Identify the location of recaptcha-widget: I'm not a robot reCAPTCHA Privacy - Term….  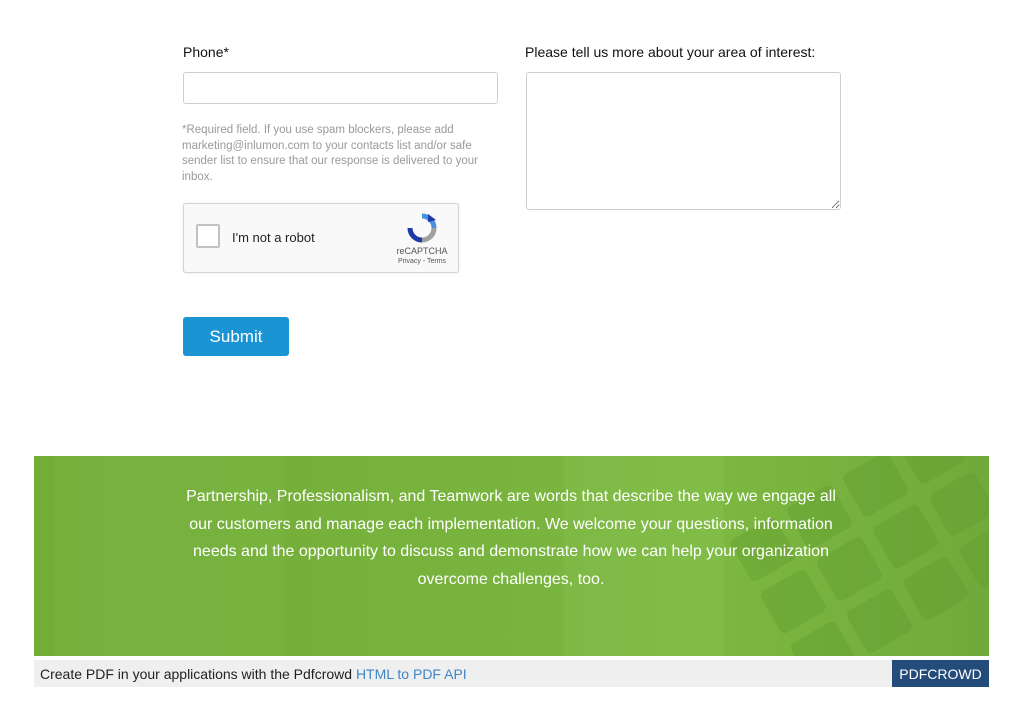
(321, 238).